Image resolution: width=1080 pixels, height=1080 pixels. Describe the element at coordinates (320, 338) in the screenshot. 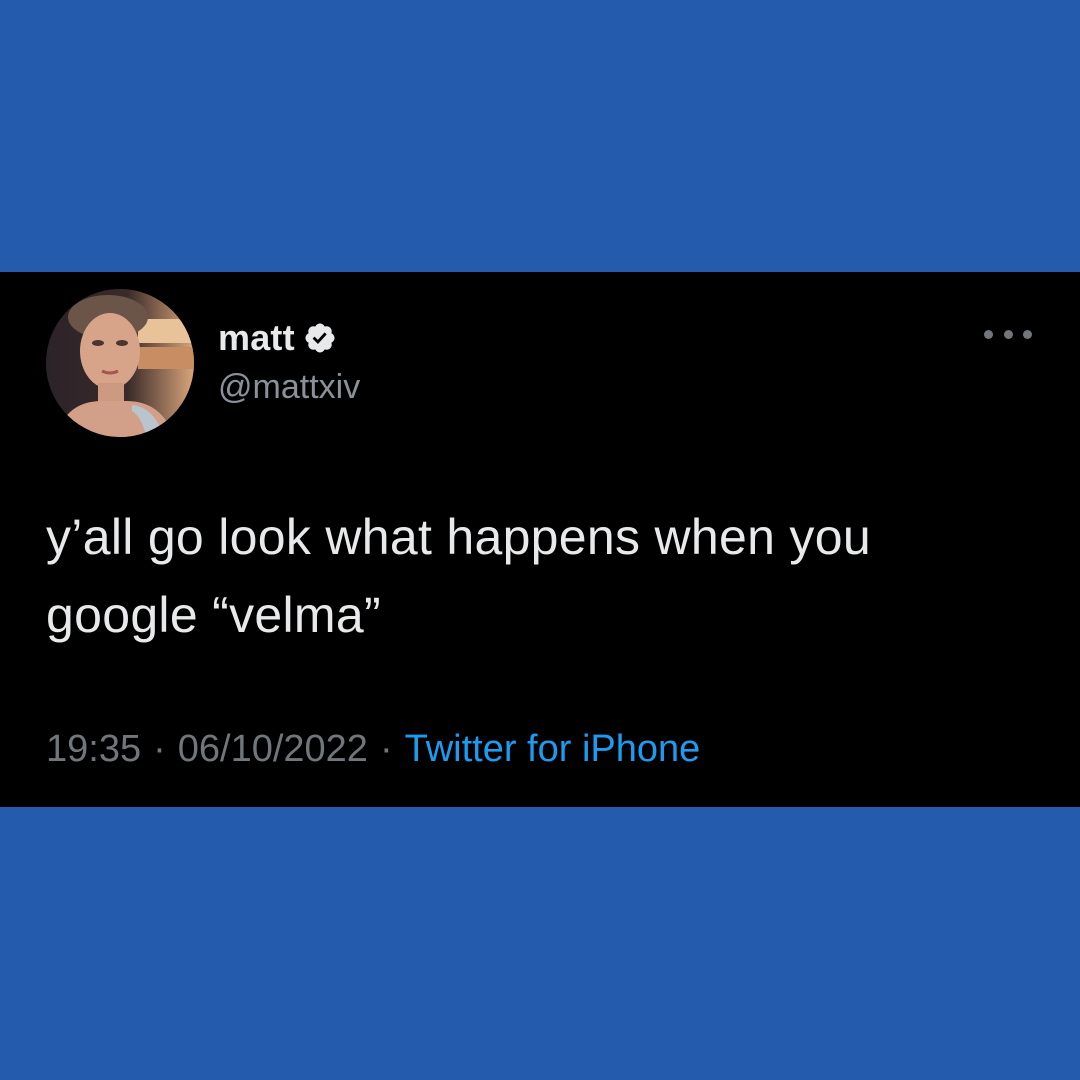

I see `verified-badge-icon` at that location.